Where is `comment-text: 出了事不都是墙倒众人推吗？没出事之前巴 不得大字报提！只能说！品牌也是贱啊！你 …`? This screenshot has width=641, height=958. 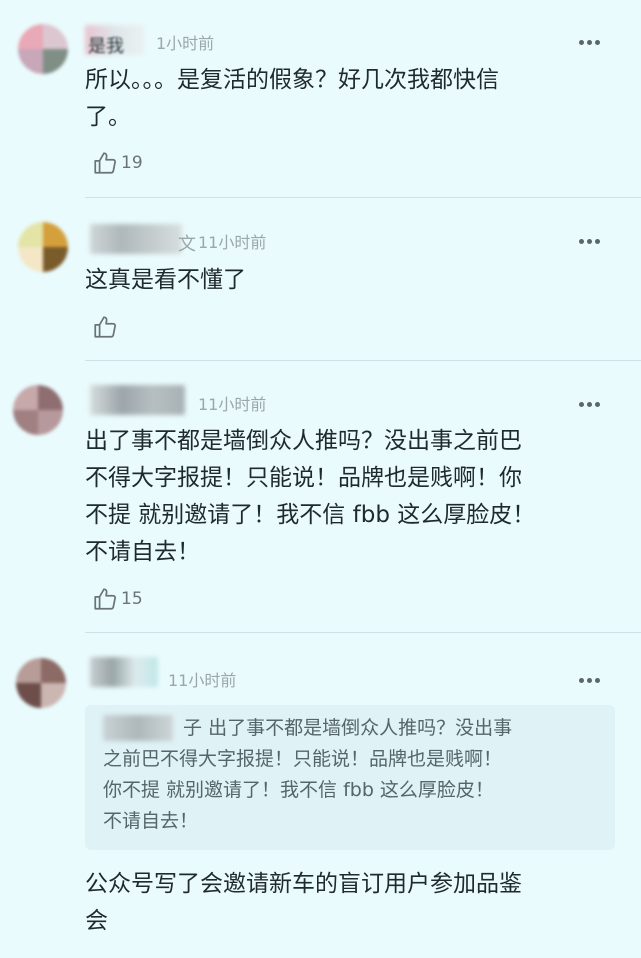 comment-text: 出了事不都是墙倒众人推吗？没出事之前巴 不得大字报提！只能说！品牌也是贱啊！你 … is located at coordinates (310, 496).